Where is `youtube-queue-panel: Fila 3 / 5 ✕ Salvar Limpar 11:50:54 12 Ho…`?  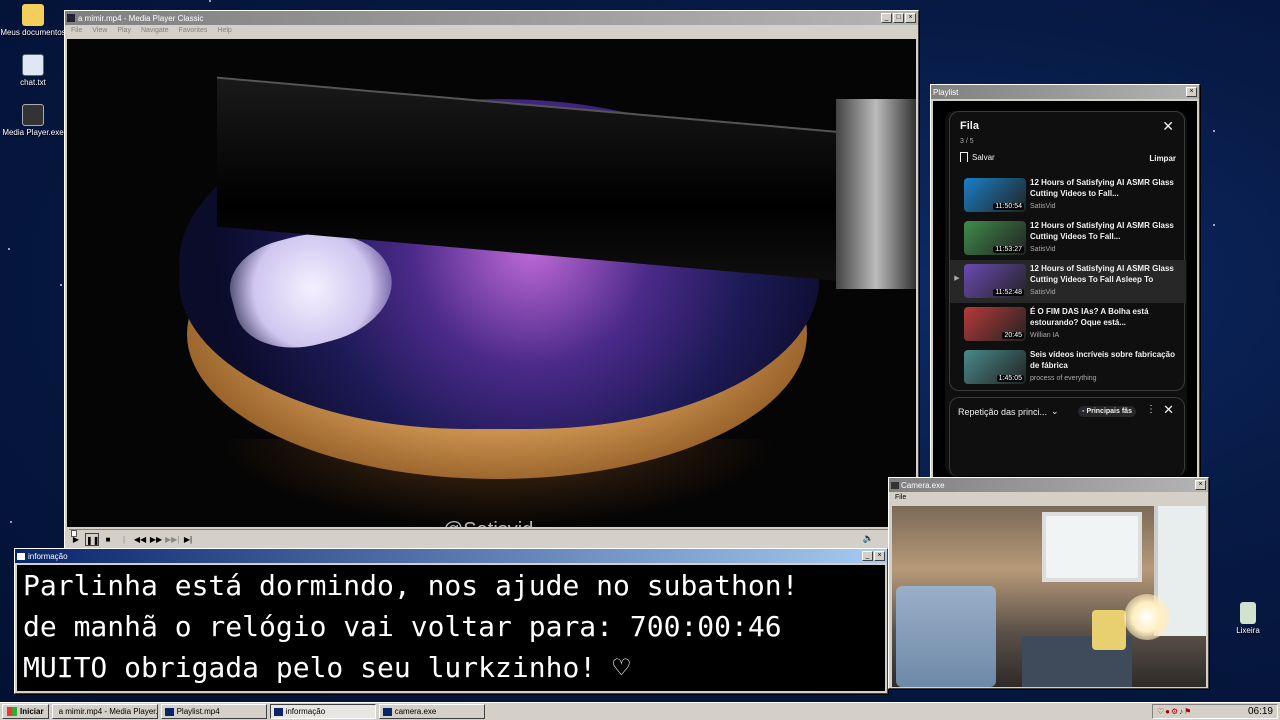
youtube-queue-panel: Fila 3 / 5 ✕ Salvar Limpar 11:50:54 12 Ho… is located at coordinates (1066, 294).